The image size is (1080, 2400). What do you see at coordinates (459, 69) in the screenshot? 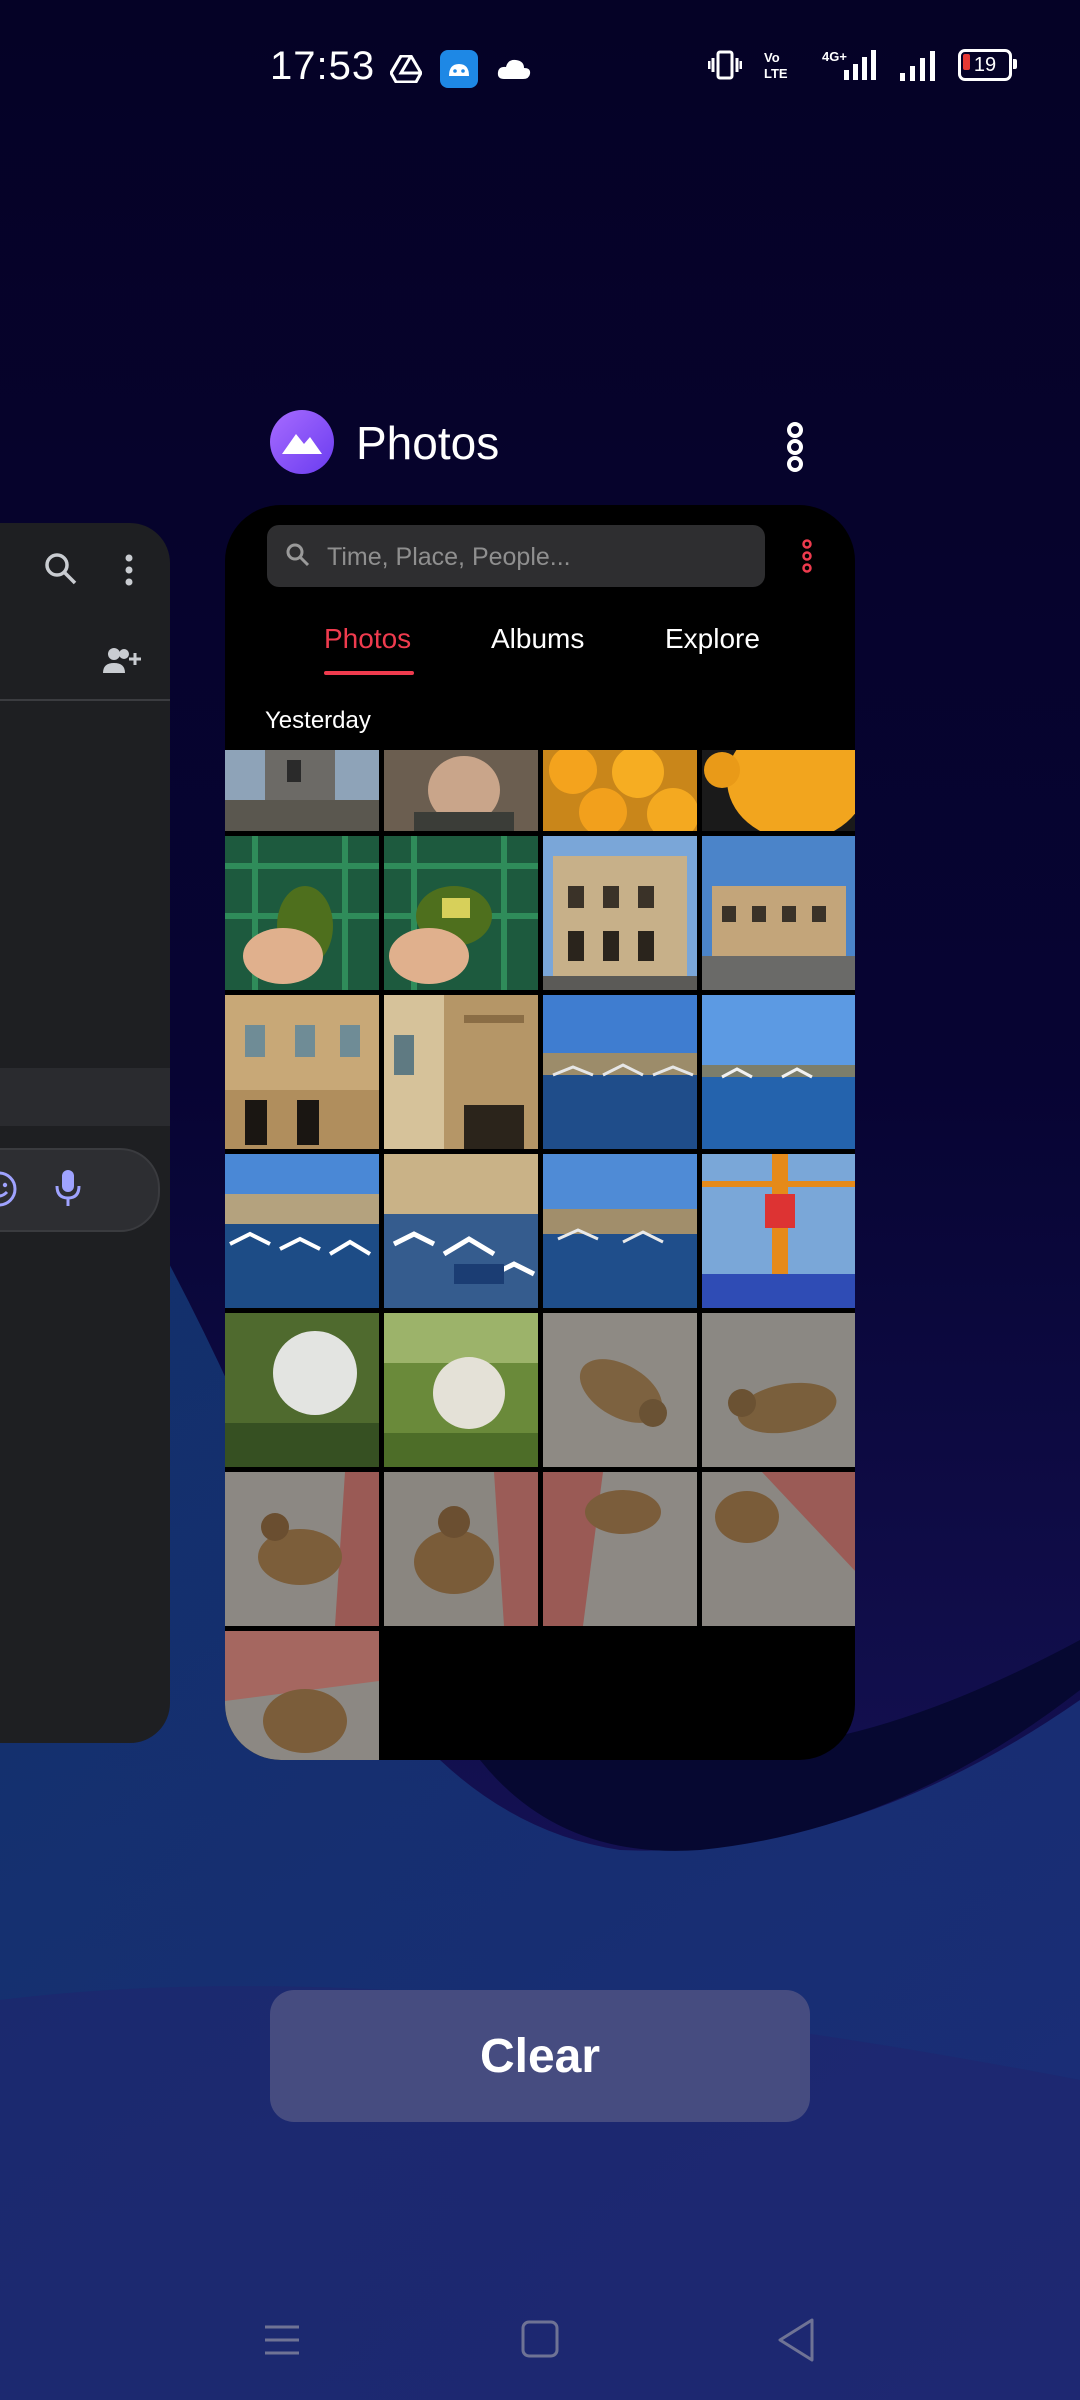
I see `android-icon` at bounding box center [459, 69].